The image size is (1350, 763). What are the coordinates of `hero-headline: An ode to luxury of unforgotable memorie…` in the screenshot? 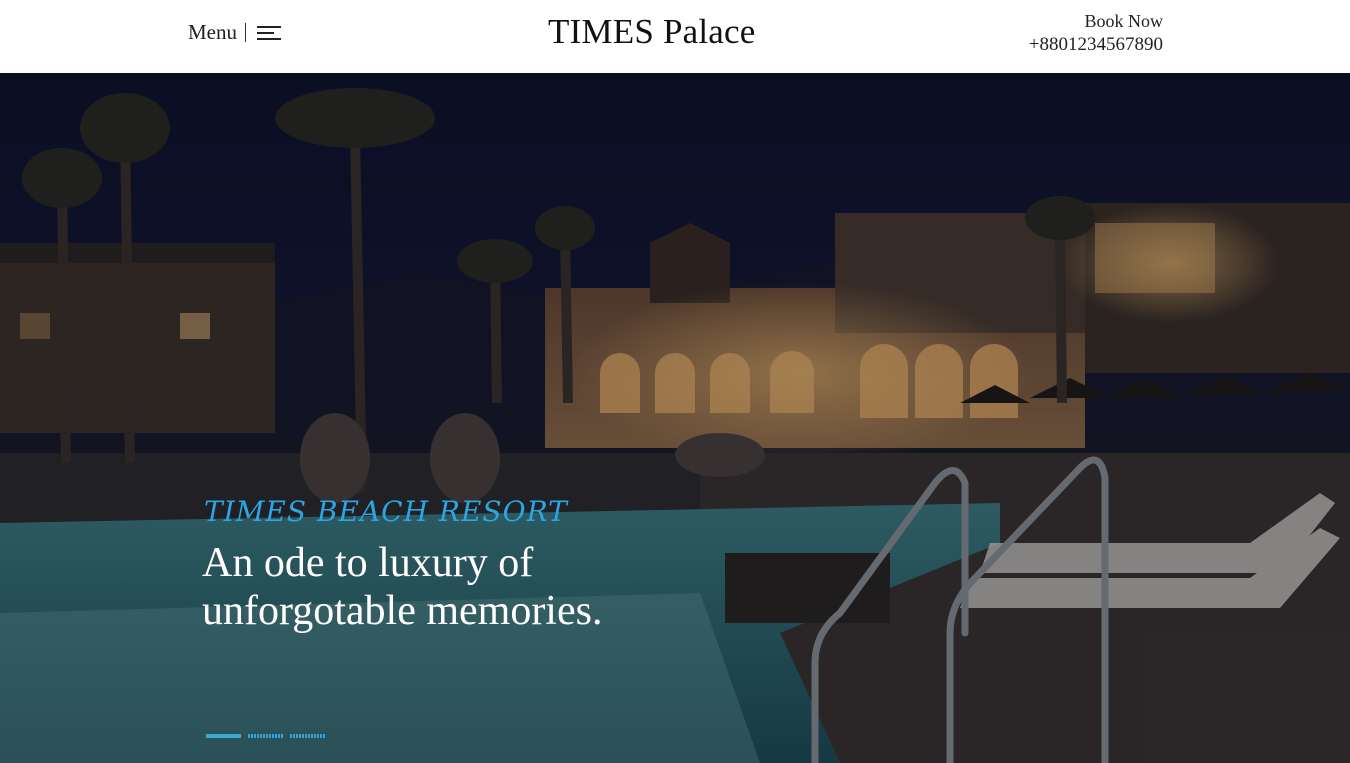 It's located at (482, 587).